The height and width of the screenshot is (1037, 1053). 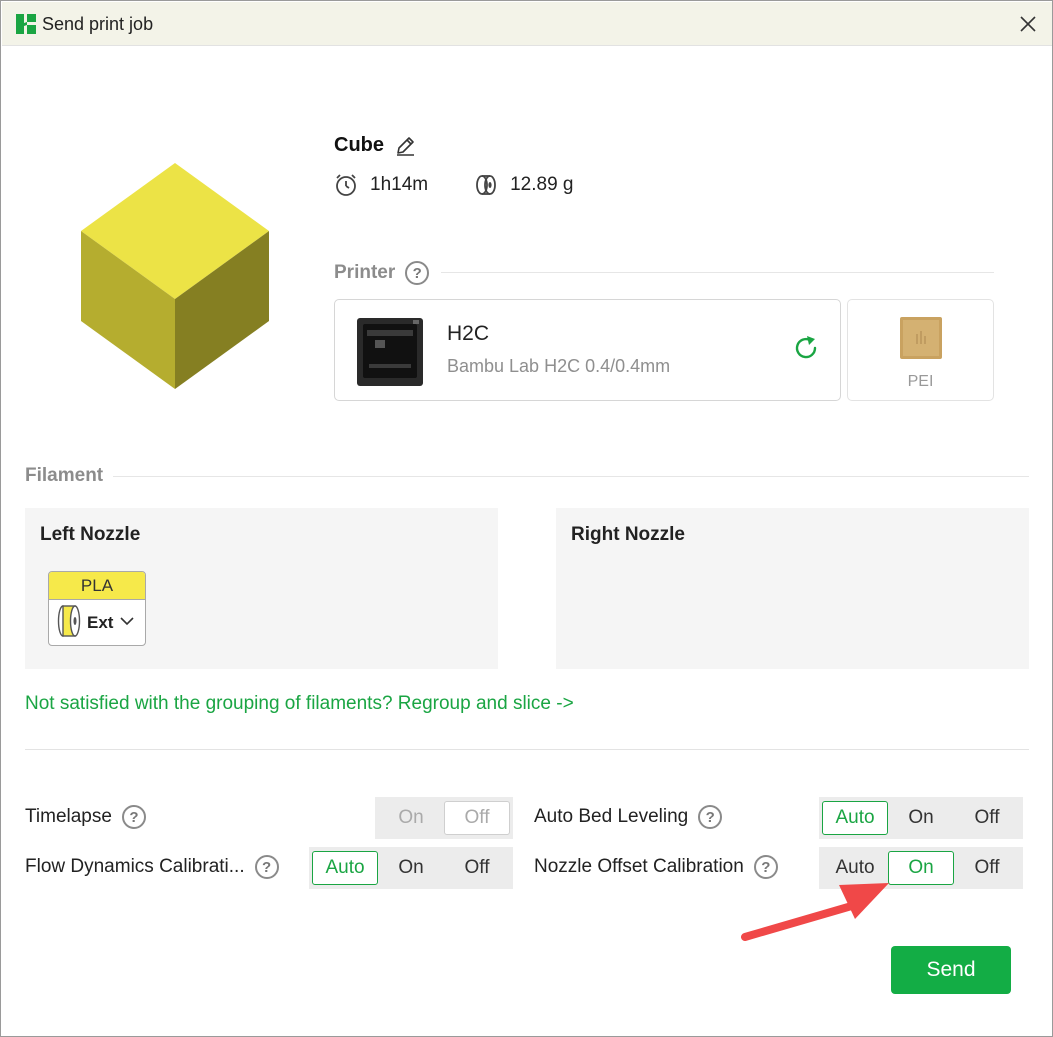 I want to click on edit-icon, so click(x=405, y=146).